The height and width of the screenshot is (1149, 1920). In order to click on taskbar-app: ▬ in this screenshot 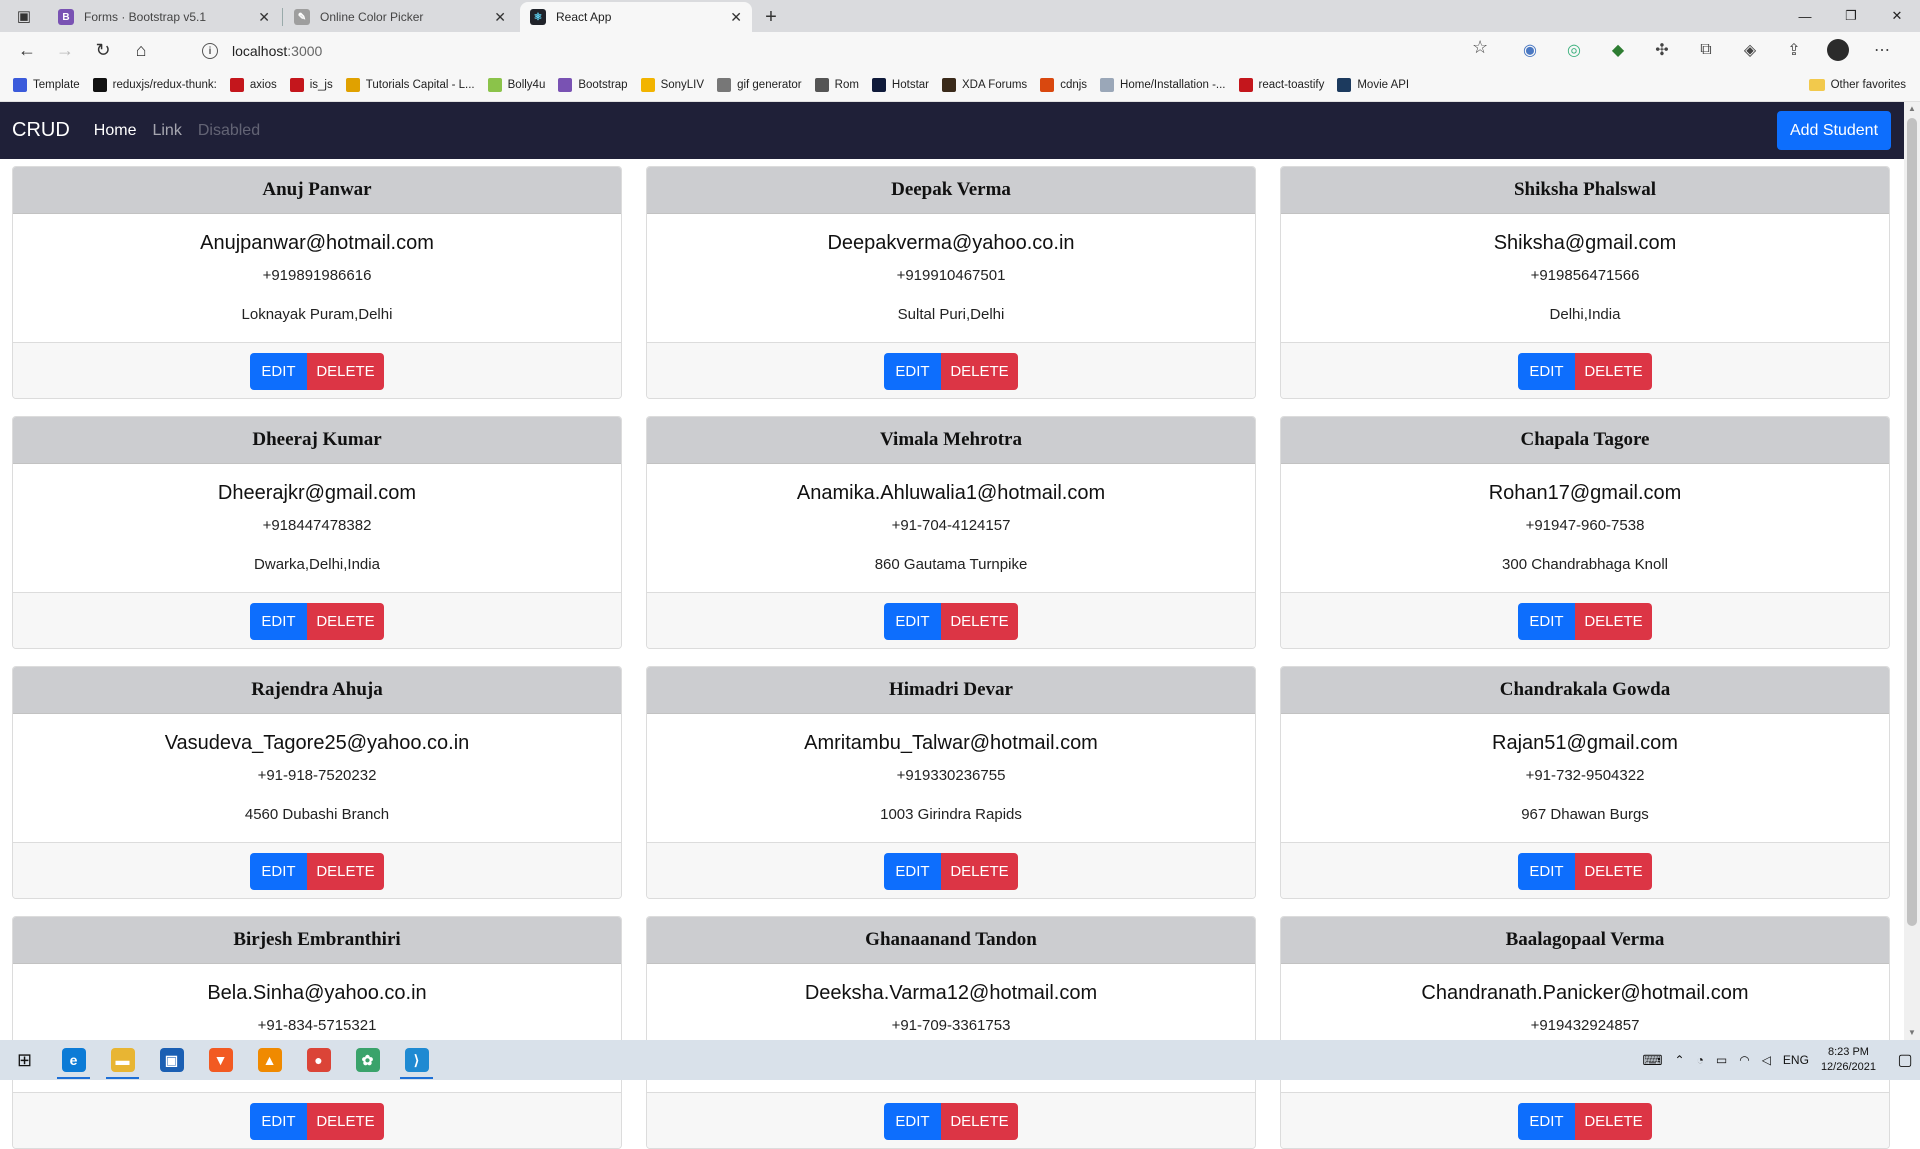, I will do `click(122, 1060)`.